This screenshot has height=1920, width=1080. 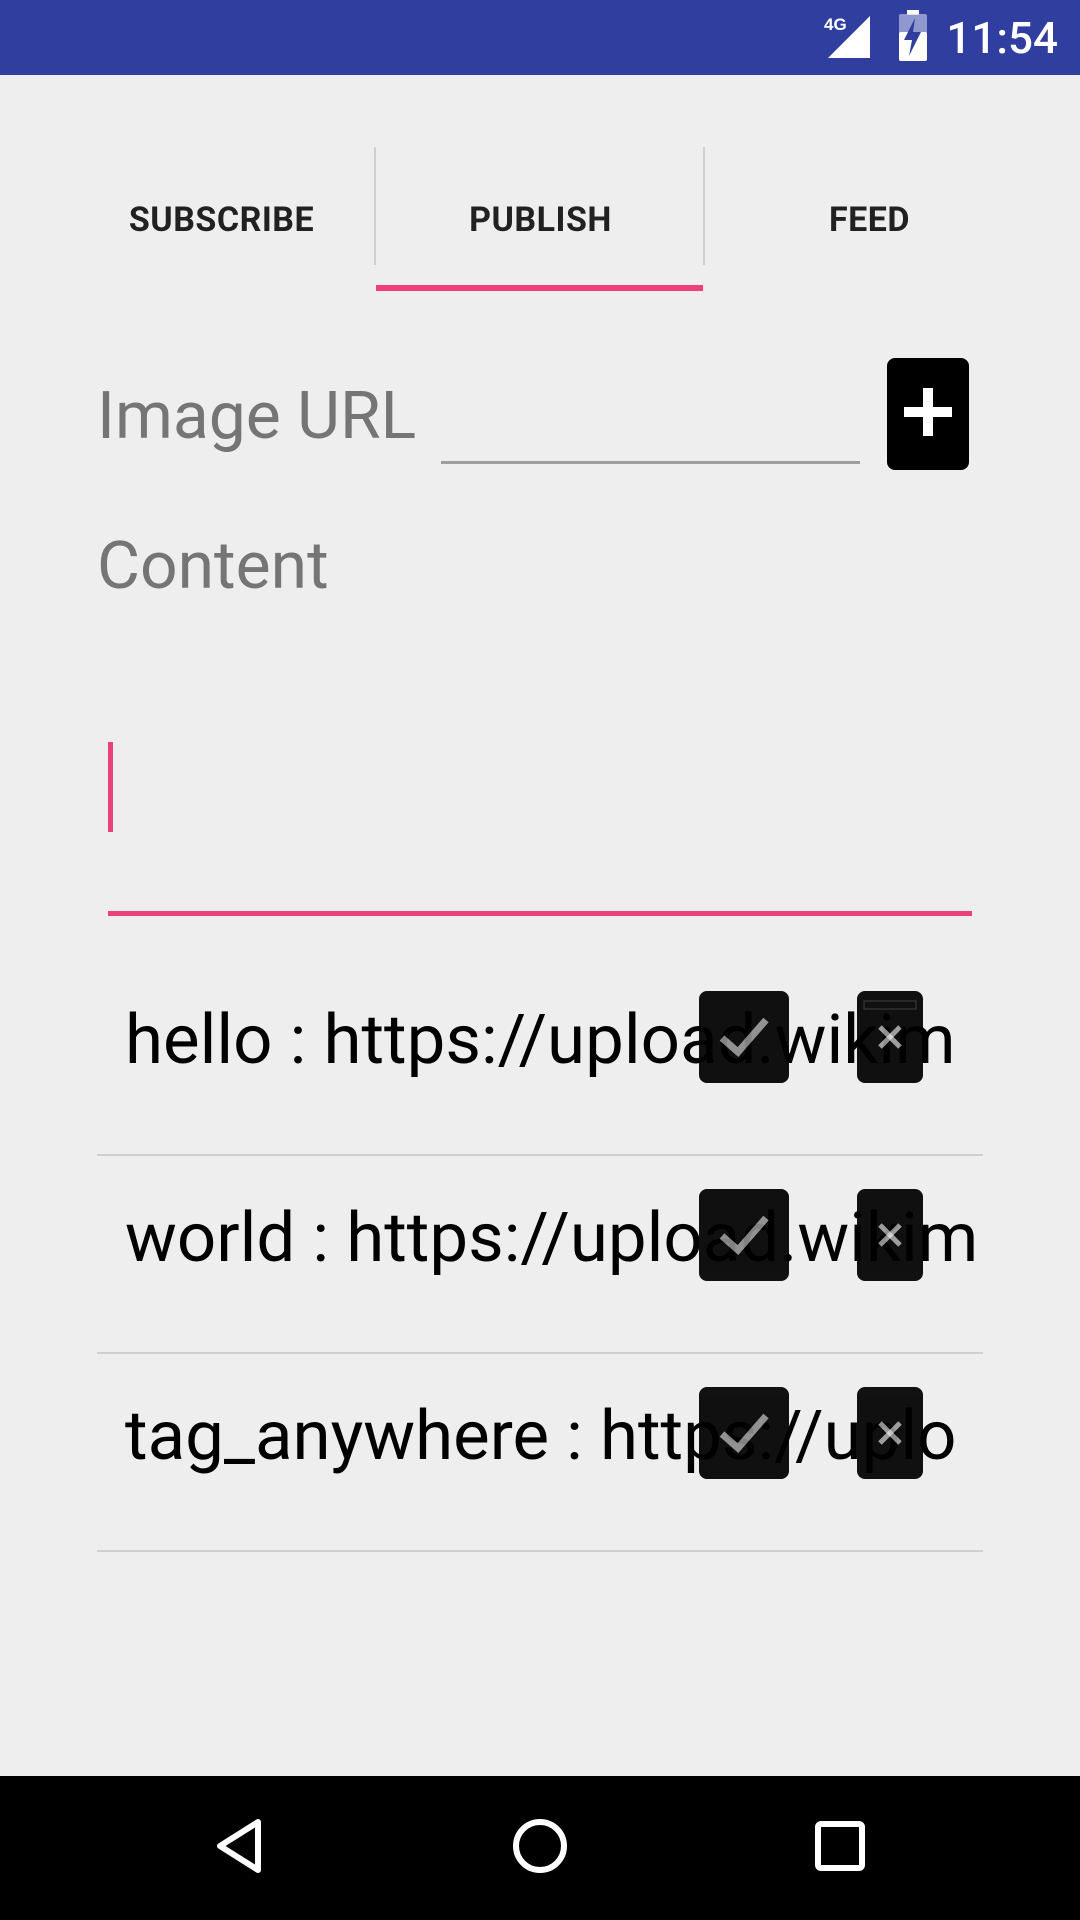 I want to click on content-input-underline, so click(x=540, y=913).